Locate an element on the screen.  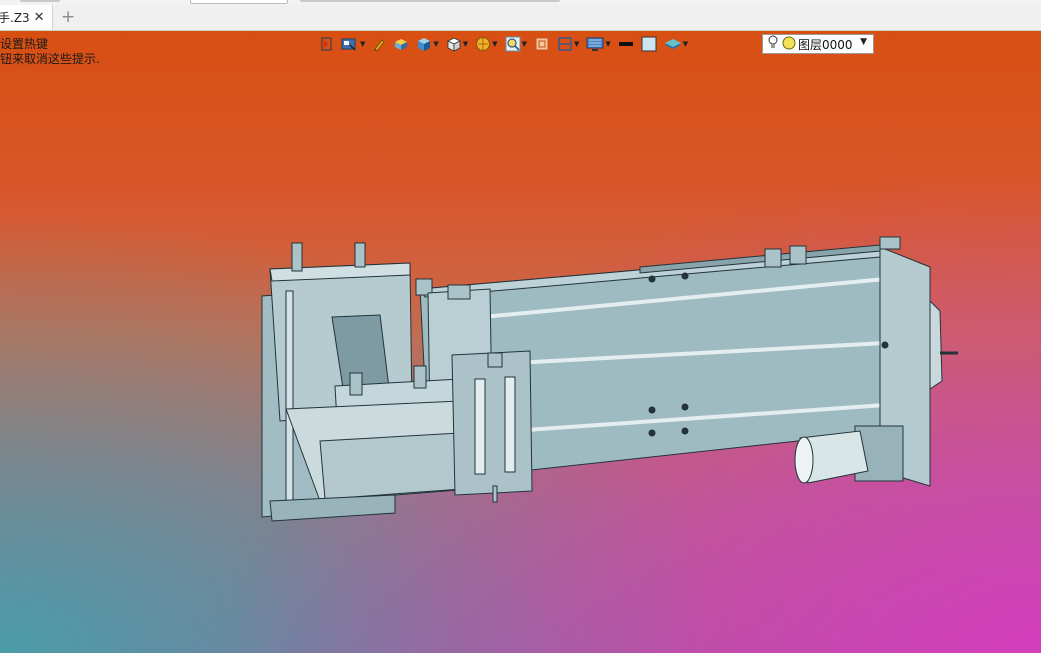
close-icon: ✕ is located at coordinates (39, 17).